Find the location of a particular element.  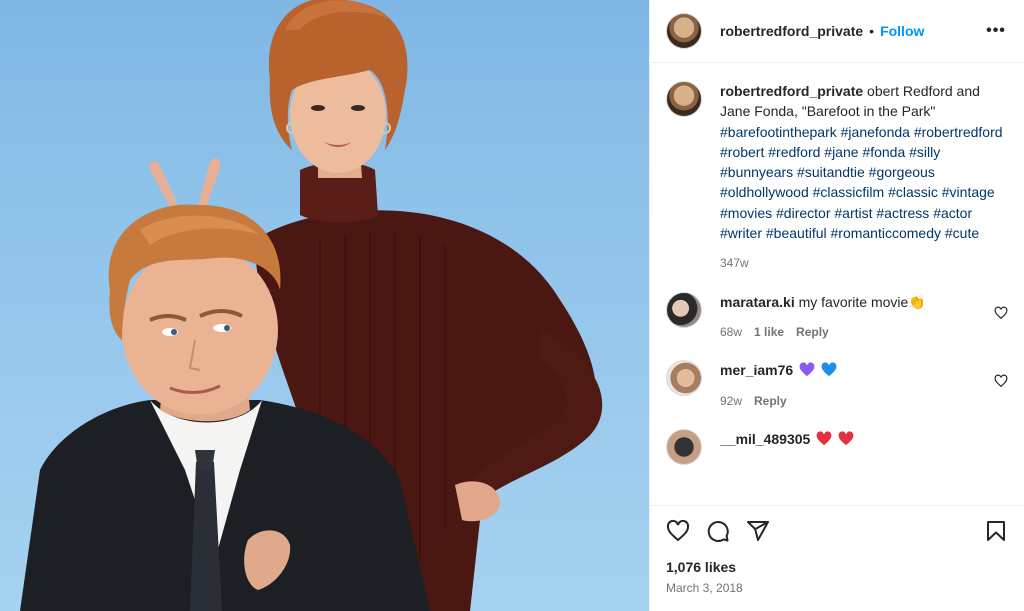

comment-text: my favorite movie👏 is located at coordinates (862, 301).